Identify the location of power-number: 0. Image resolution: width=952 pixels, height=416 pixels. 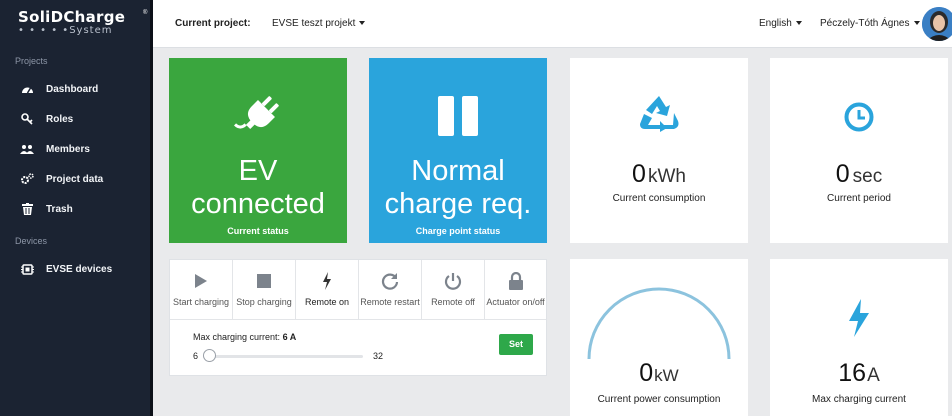
(646, 373).